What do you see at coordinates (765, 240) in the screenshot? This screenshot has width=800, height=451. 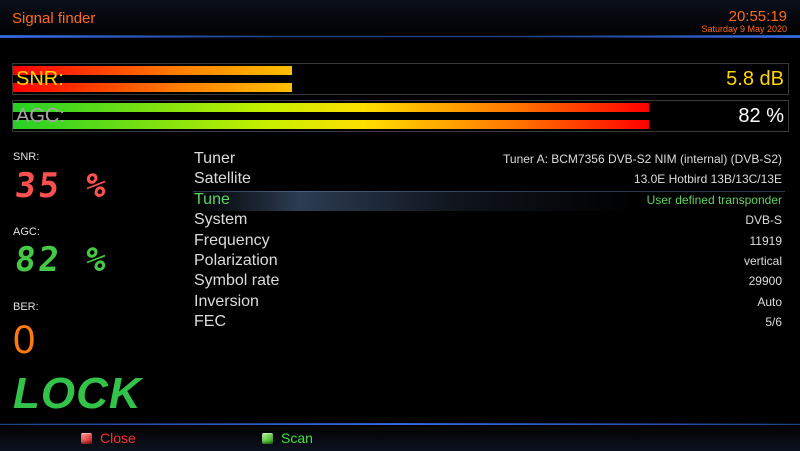 I see `info-row-value: 11919` at bounding box center [765, 240].